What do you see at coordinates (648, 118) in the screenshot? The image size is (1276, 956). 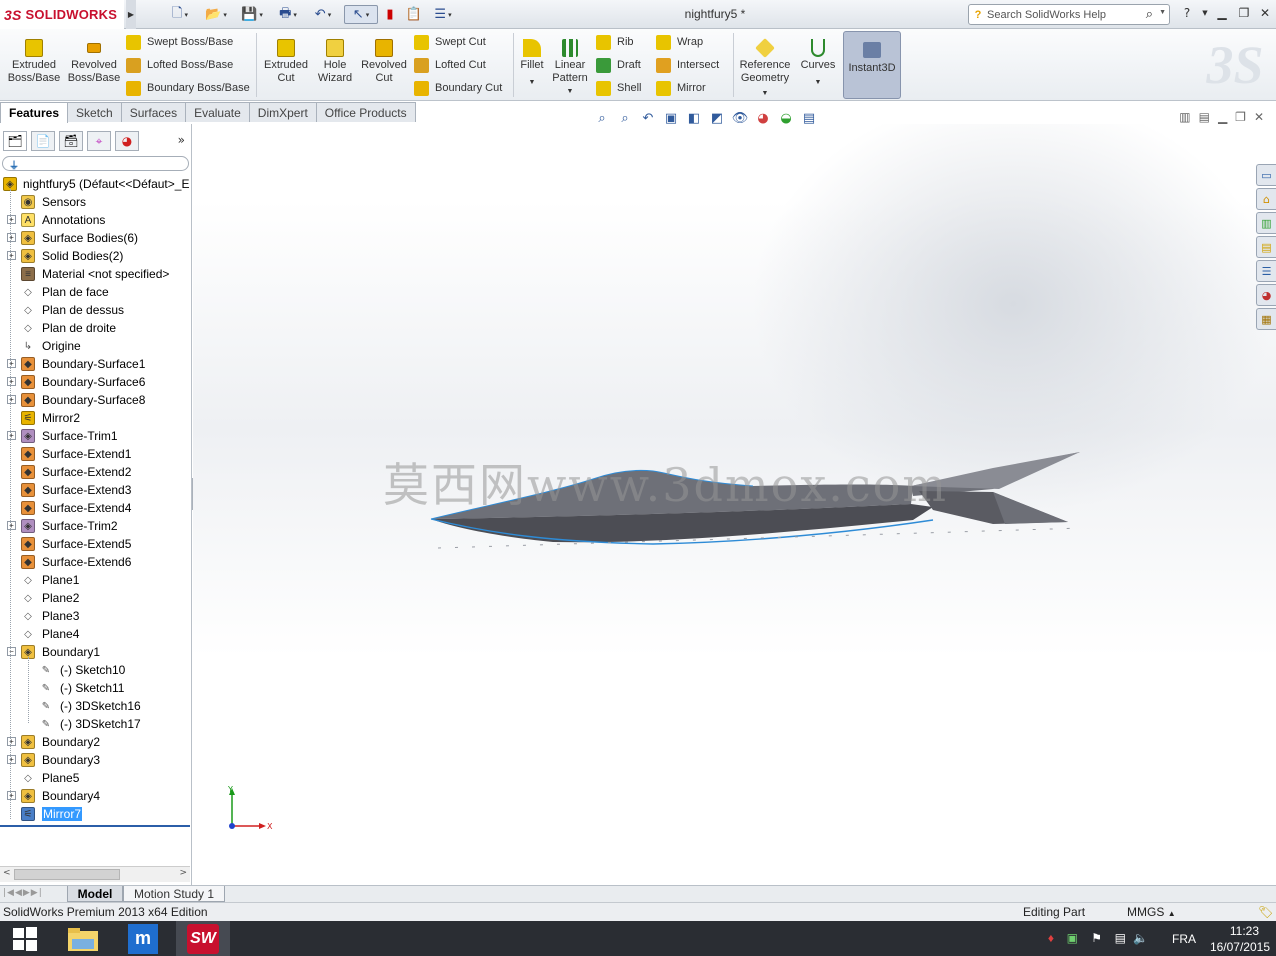 I see `previous-view-icon: ↶` at bounding box center [648, 118].